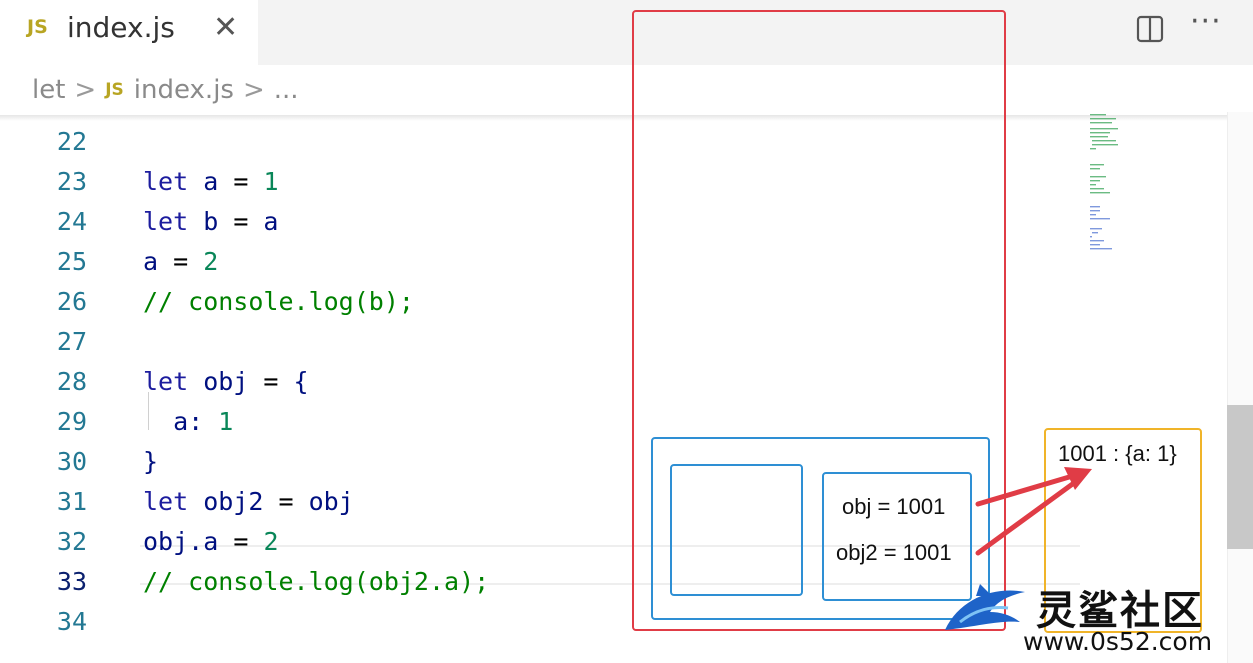 The height and width of the screenshot is (663, 1253). I want to click on watermark-url: www.0s52.com, so click(1118, 641).